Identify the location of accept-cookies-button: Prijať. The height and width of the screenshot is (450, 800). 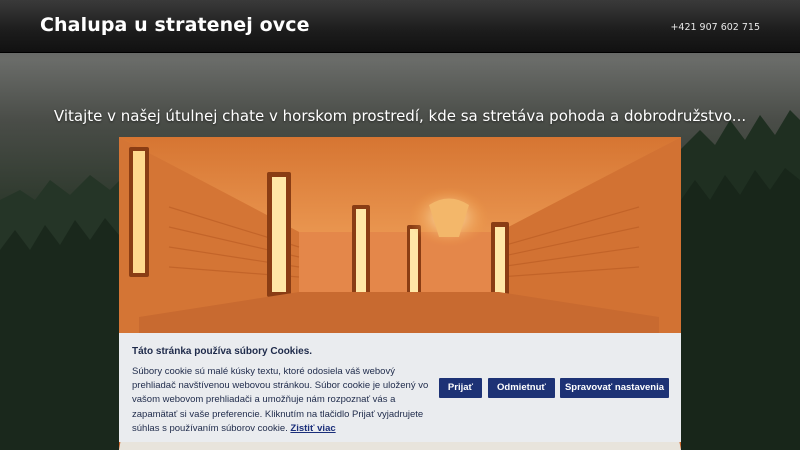
(460, 388).